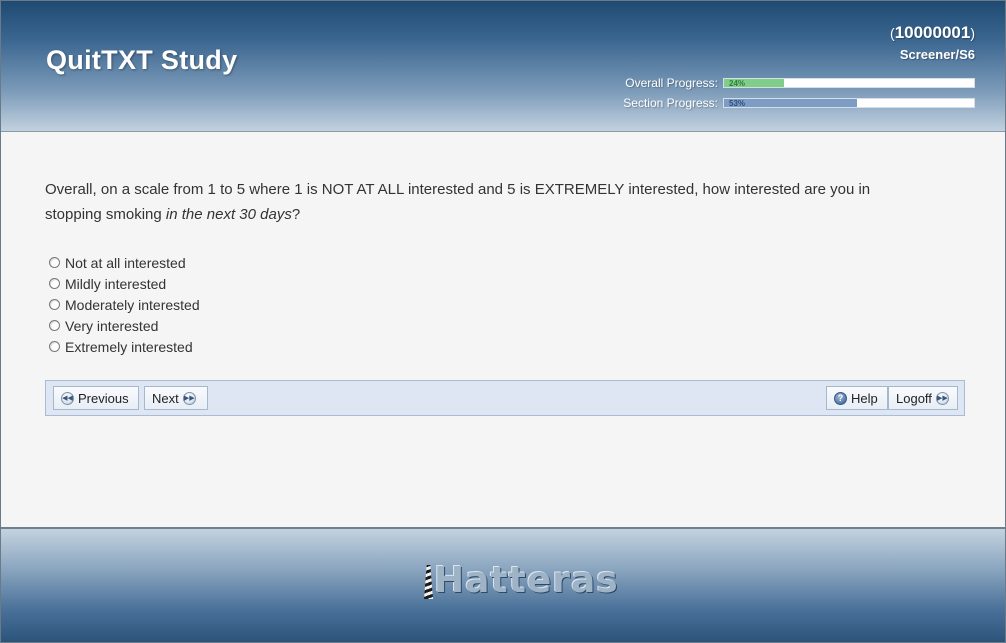  I want to click on participant-id-value: 10000001, so click(932, 32).